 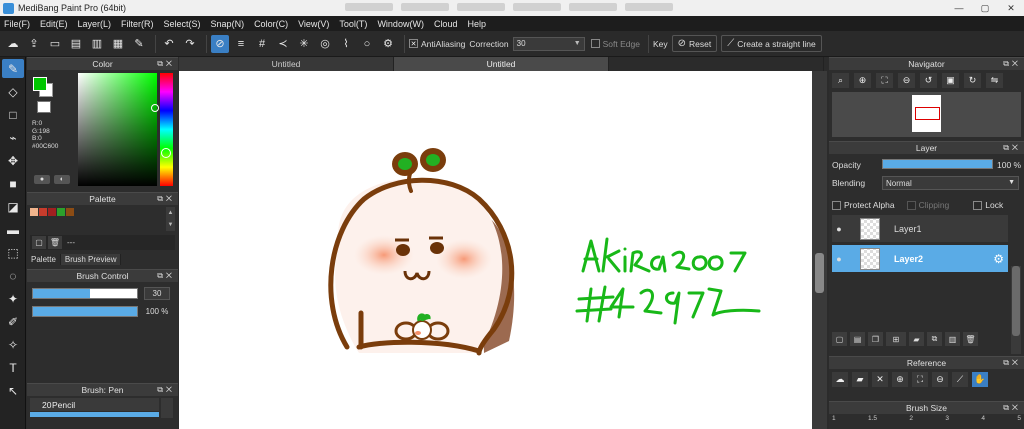 What do you see at coordinates (13, 275) in the screenshot?
I see `lasso-tool-icon: ◌` at bounding box center [13, 275].